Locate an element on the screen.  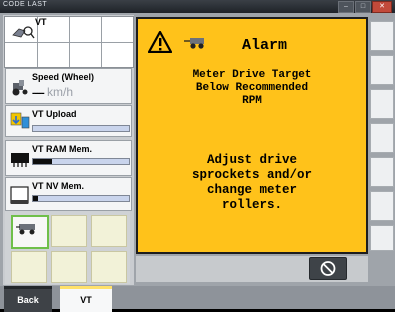
memory-card-icon is located at coordinates (19, 195).